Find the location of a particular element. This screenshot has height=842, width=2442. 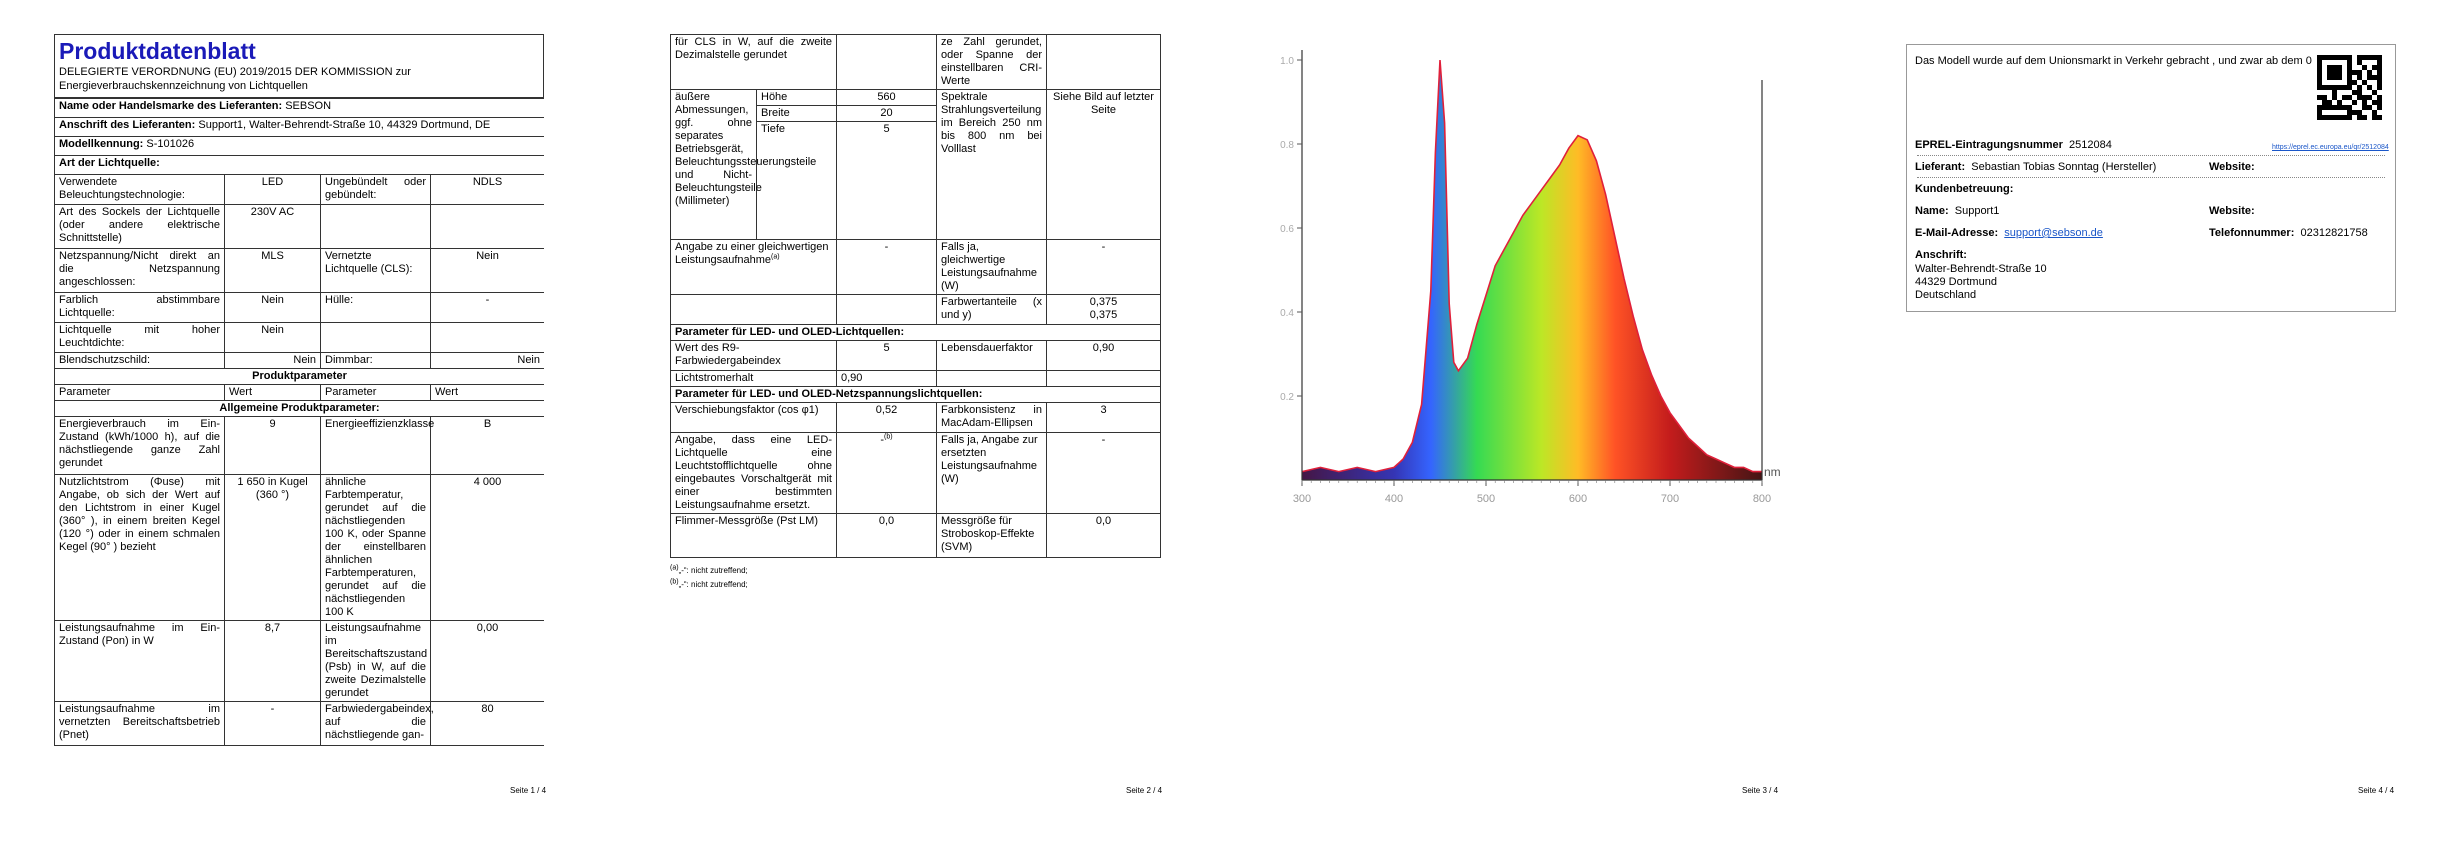

row-label is located at coordinates (375, 226).